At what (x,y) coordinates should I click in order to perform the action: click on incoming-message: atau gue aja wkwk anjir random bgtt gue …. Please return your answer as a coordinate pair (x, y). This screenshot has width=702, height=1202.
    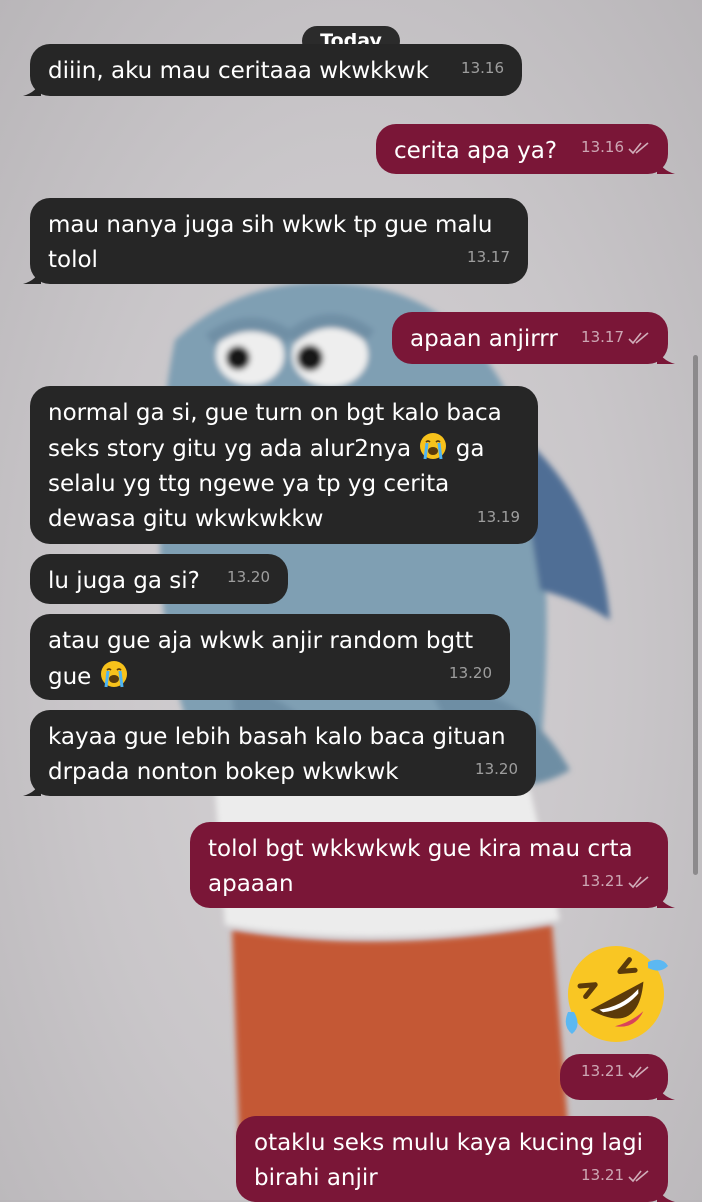
    Looking at the image, I should click on (270, 657).